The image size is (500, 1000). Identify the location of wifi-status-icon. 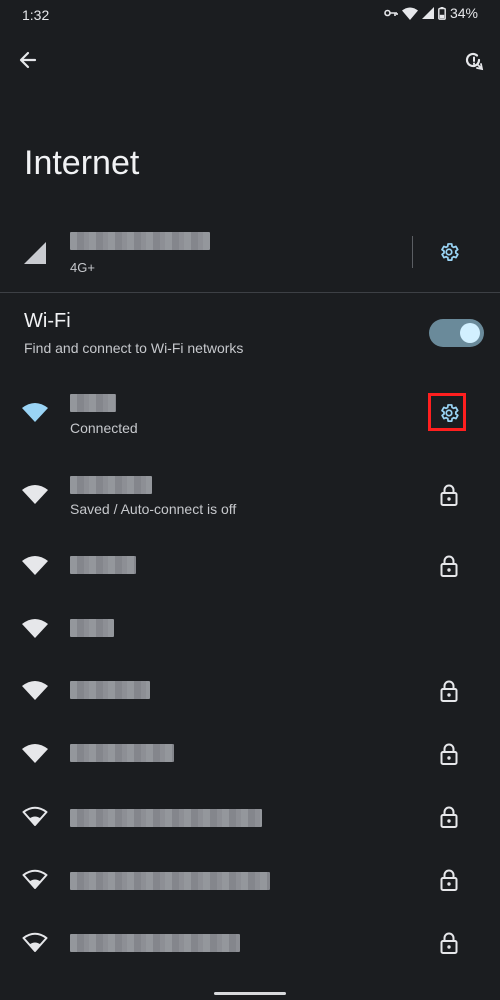
(409, 13).